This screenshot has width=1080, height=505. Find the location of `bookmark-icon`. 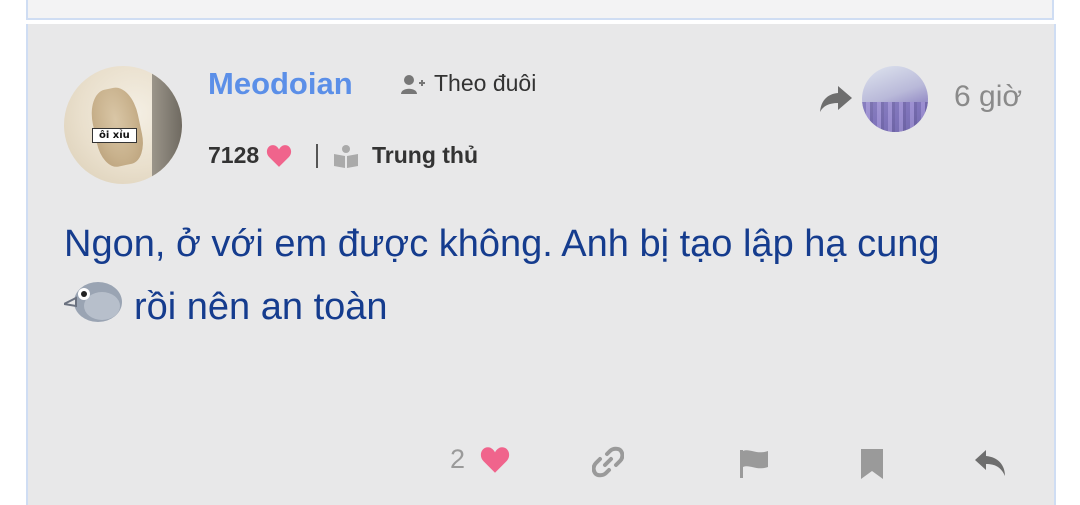

bookmark-icon is located at coordinates (872, 464).